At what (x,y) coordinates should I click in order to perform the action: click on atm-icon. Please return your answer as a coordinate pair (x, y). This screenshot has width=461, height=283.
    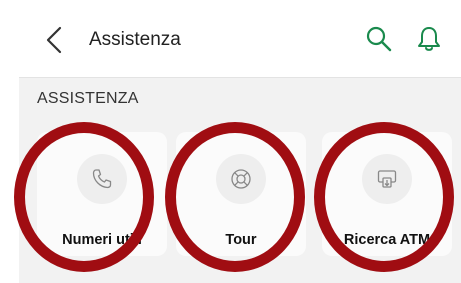
    Looking at the image, I should click on (387, 179).